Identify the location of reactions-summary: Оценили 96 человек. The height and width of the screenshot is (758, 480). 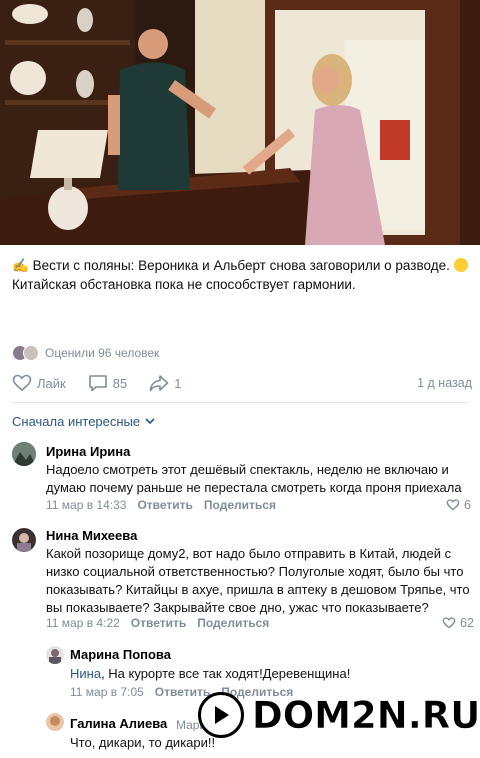
(85, 353).